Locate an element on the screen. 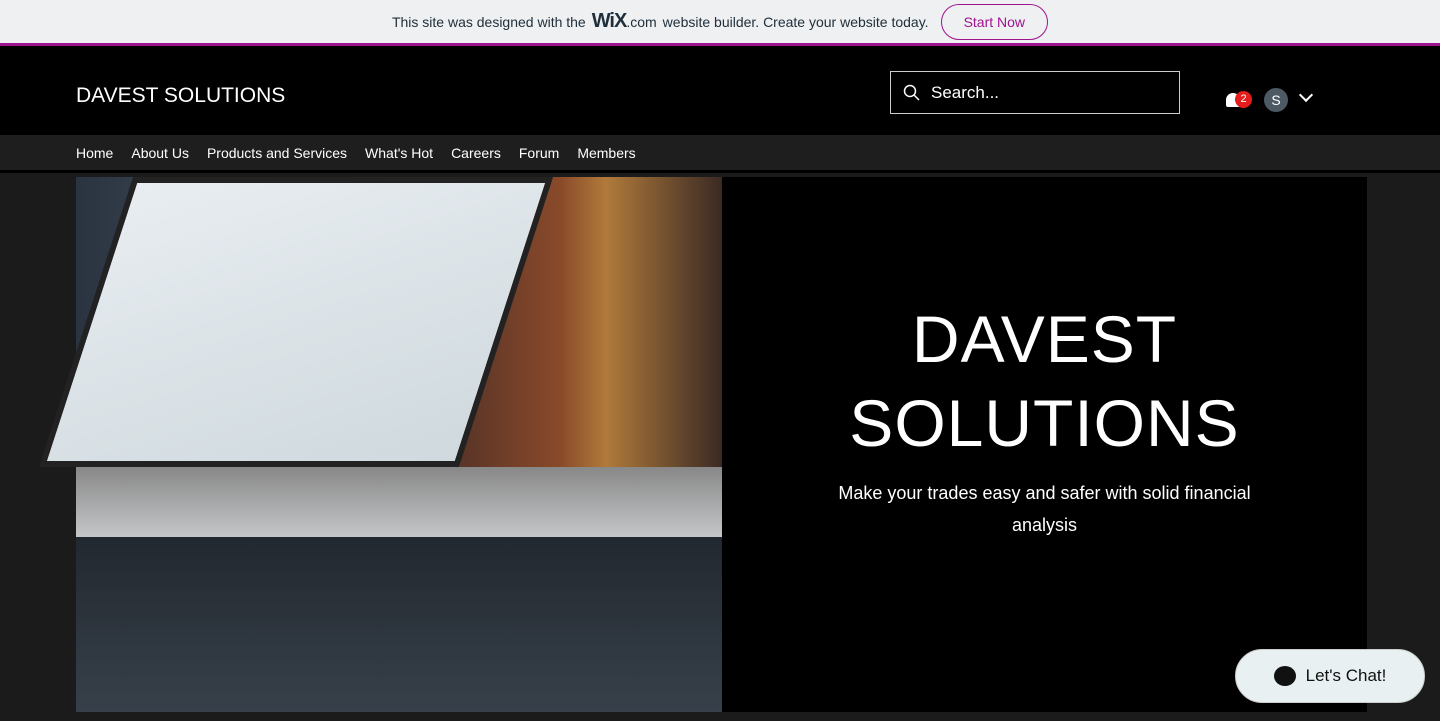 The width and height of the screenshot is (1440, 721). laptop-keyboard is located at coordinates (399, 502).